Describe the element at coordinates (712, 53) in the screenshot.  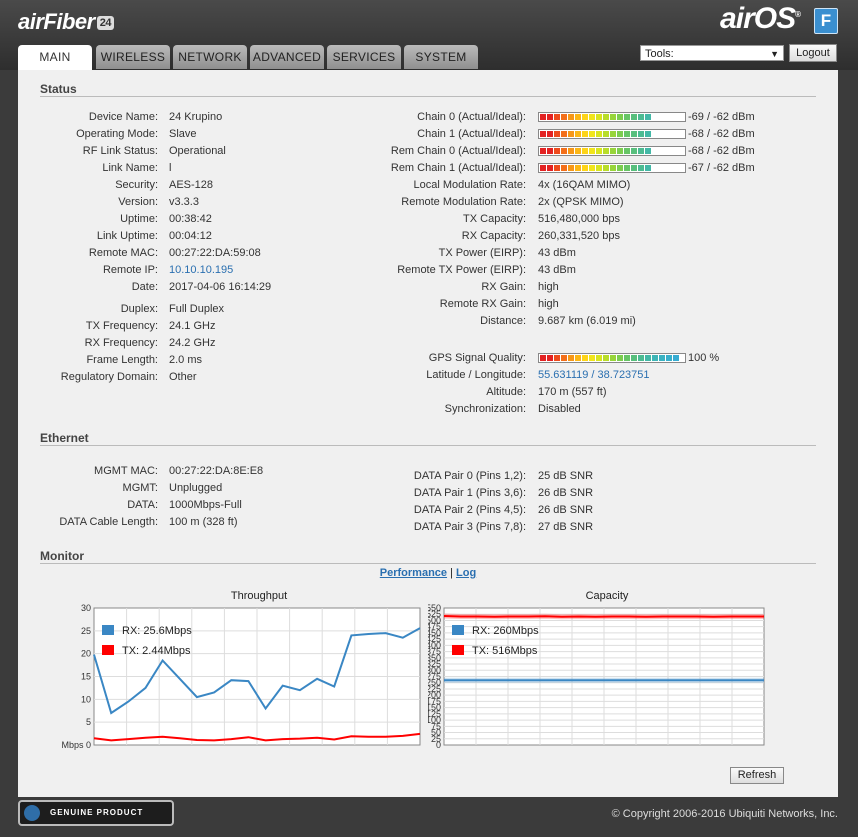
I see `tools-select: Tools: ▼` at that location.